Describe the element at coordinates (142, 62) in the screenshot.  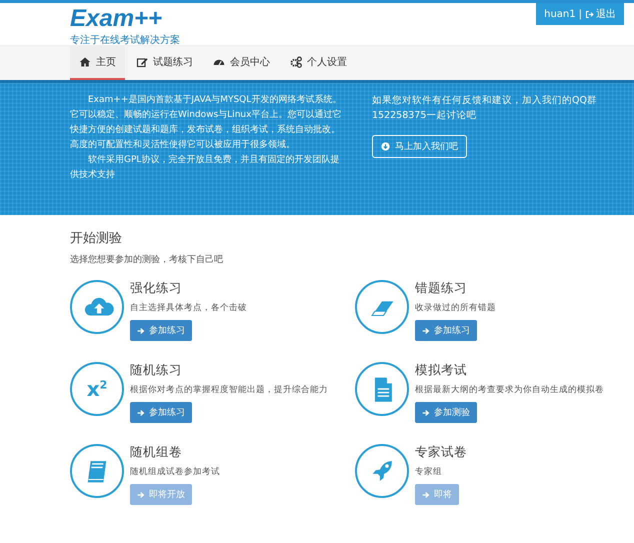
I see `pencil-square-icon` at that location.